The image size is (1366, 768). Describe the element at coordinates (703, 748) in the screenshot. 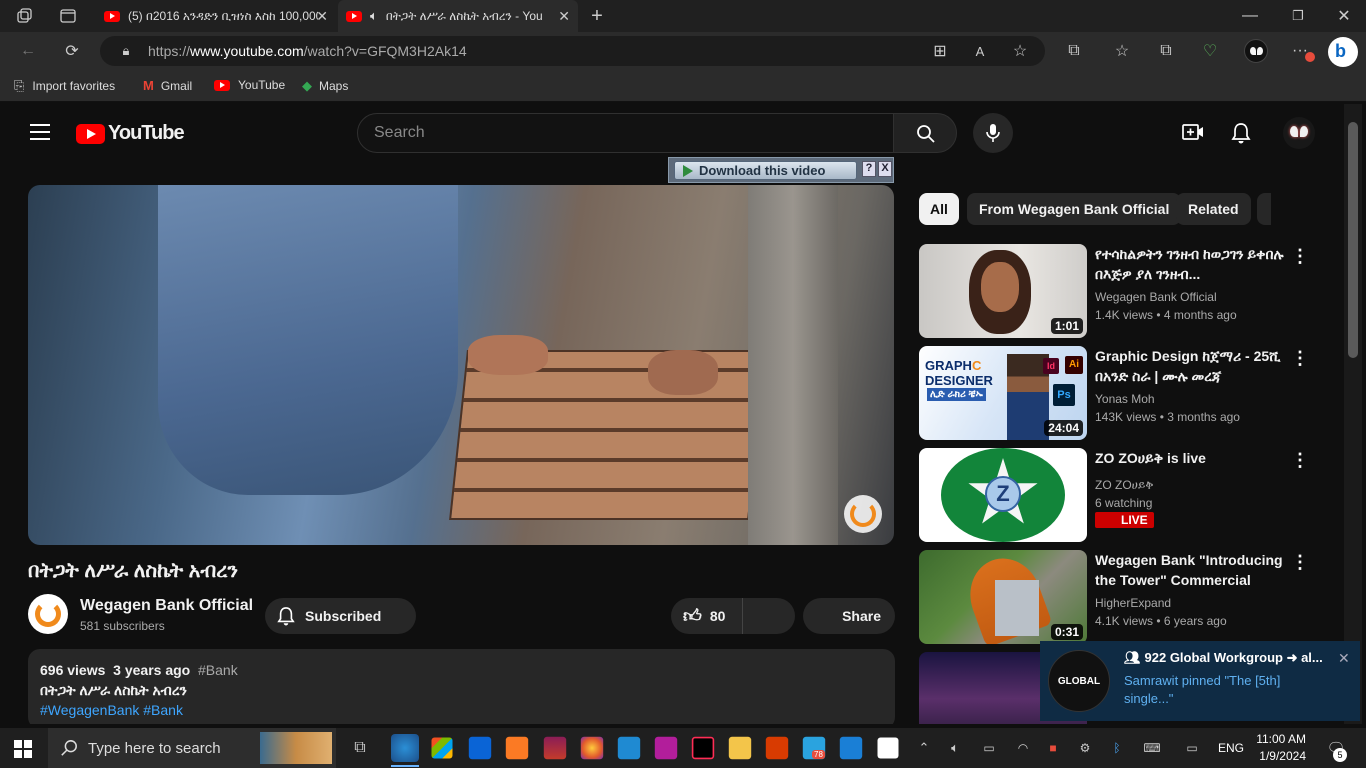

I see `taskbar-tiktok-icon` at that location.